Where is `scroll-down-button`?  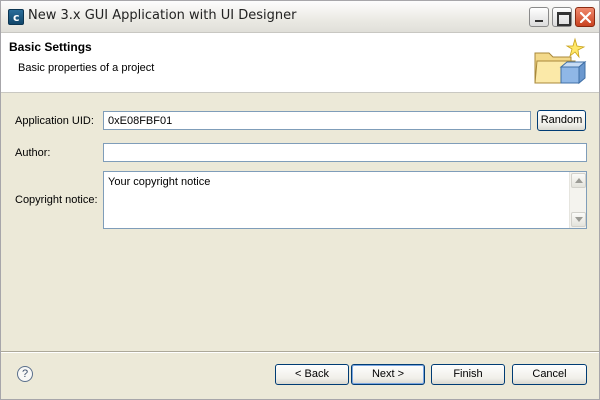
scroll-down-button is located at coordinates (578, 219).